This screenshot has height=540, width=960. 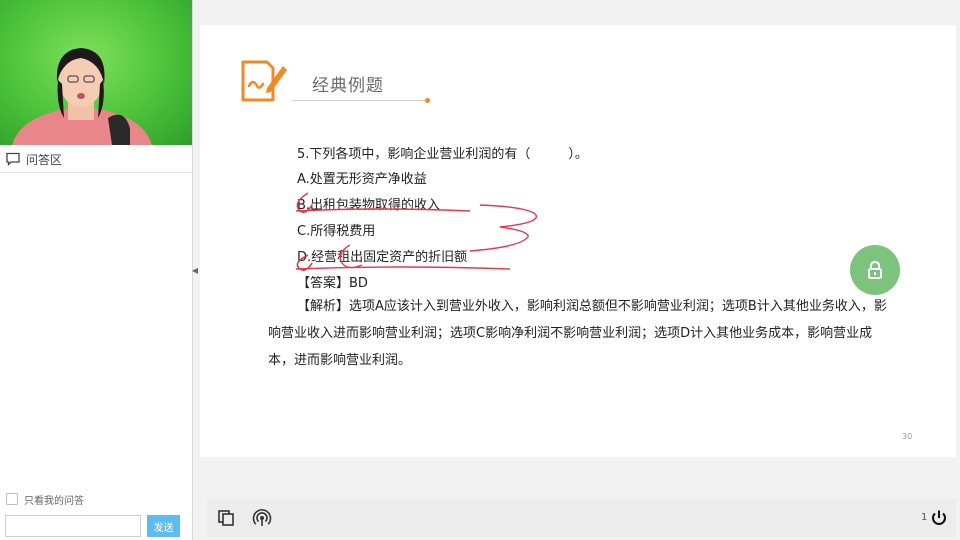 I want to click on teacher-video, so click(x=96, y=72).